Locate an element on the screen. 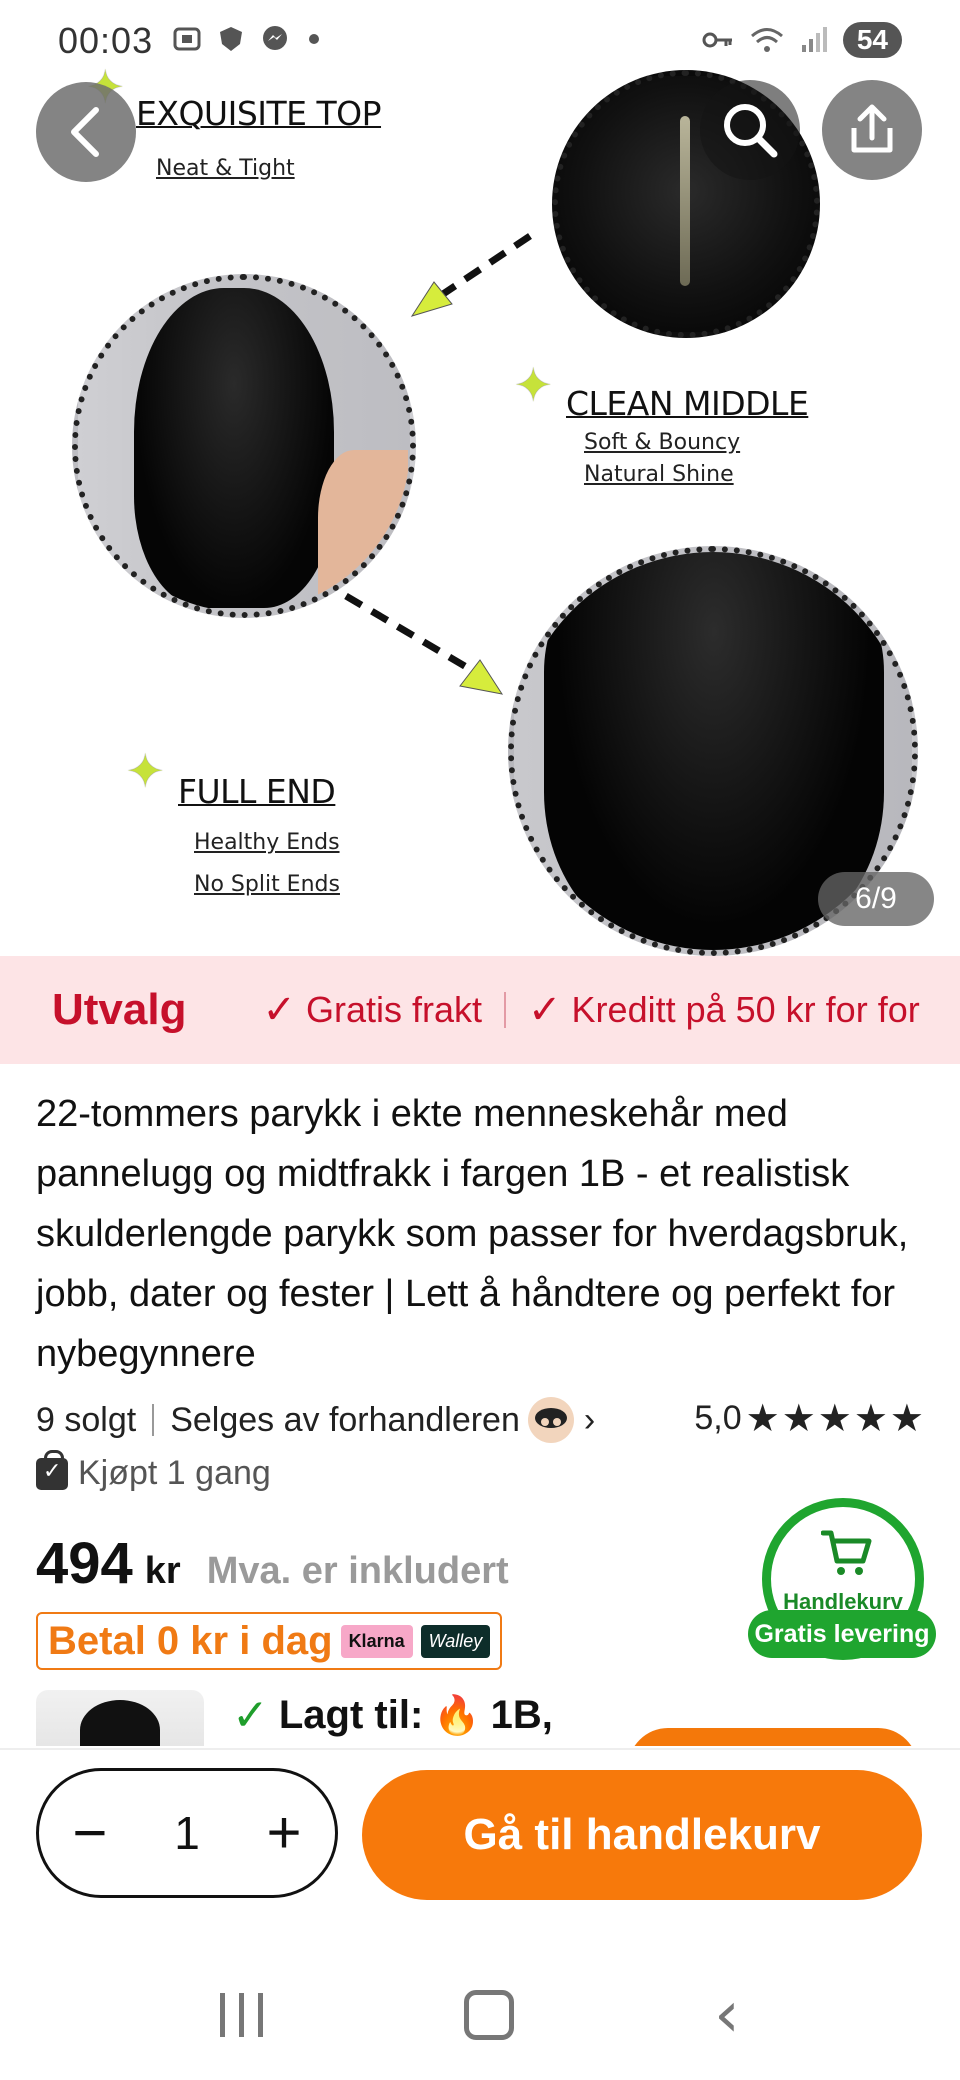 This screenshot has width=960, height=2080. caption-top-title: EXQUISITE TOP is located at coordinates (259, 113).